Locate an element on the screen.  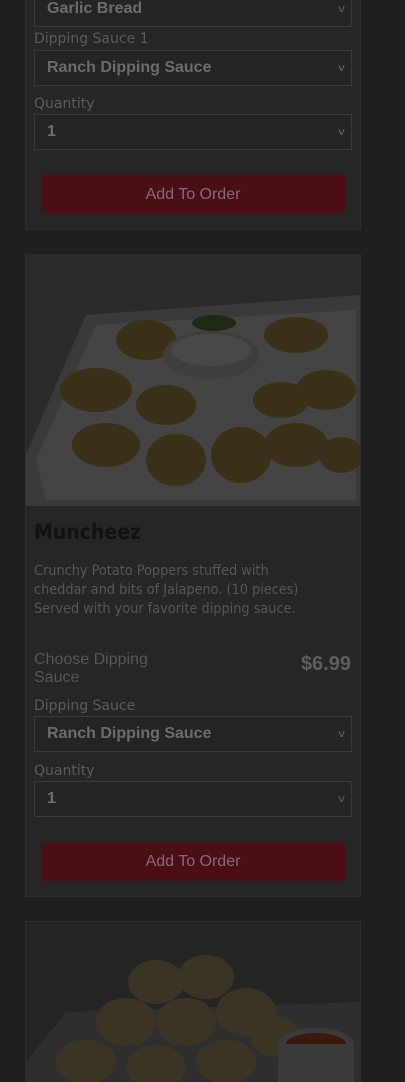
side-select: Garlic Bread ˅ is located at coordinates (193, 13).